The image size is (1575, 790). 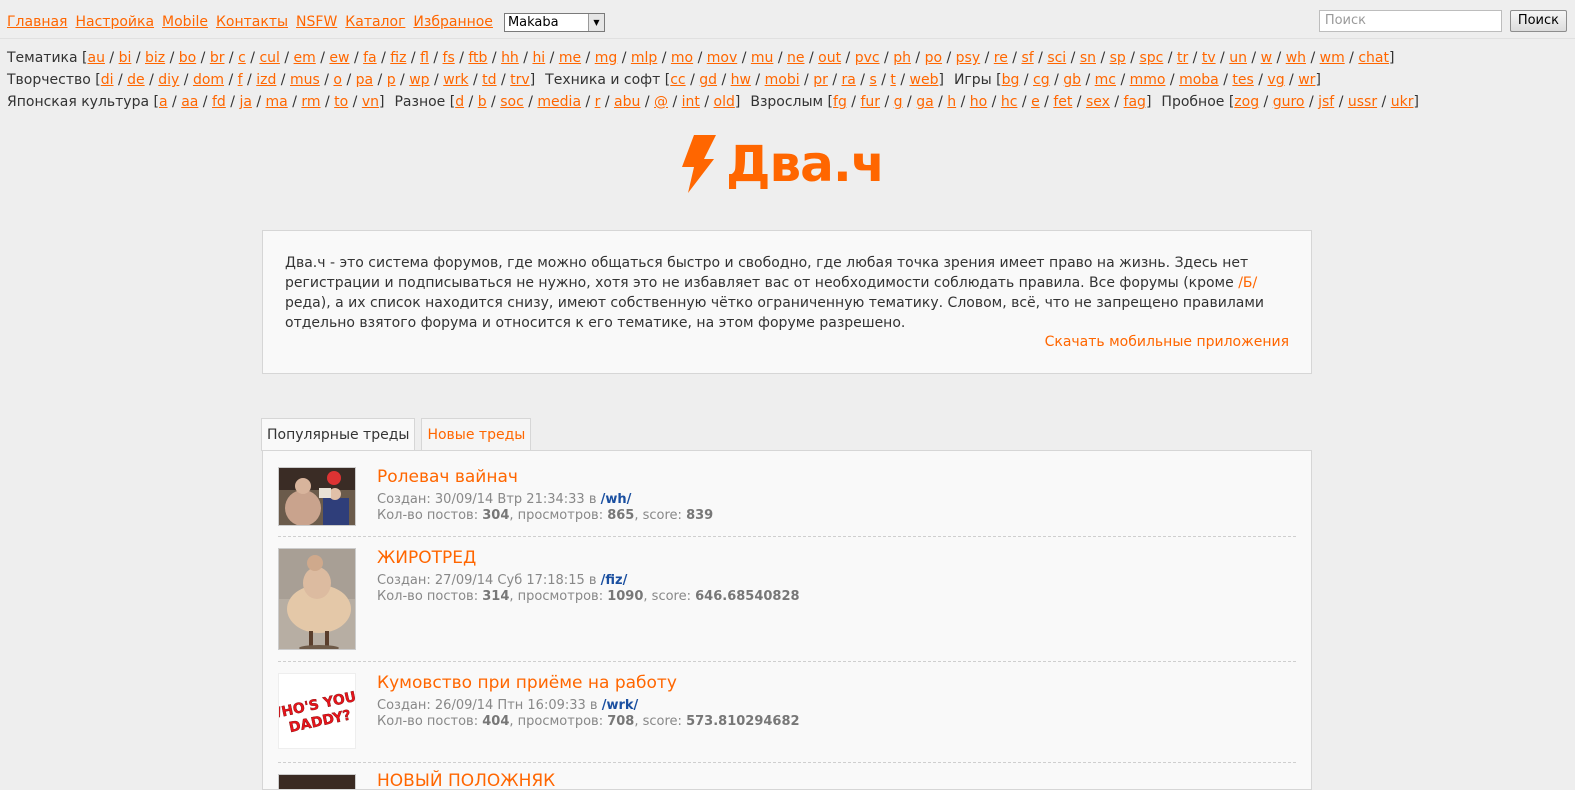 I want to click on board-link-trv: trv, so click(x=520, y=80).